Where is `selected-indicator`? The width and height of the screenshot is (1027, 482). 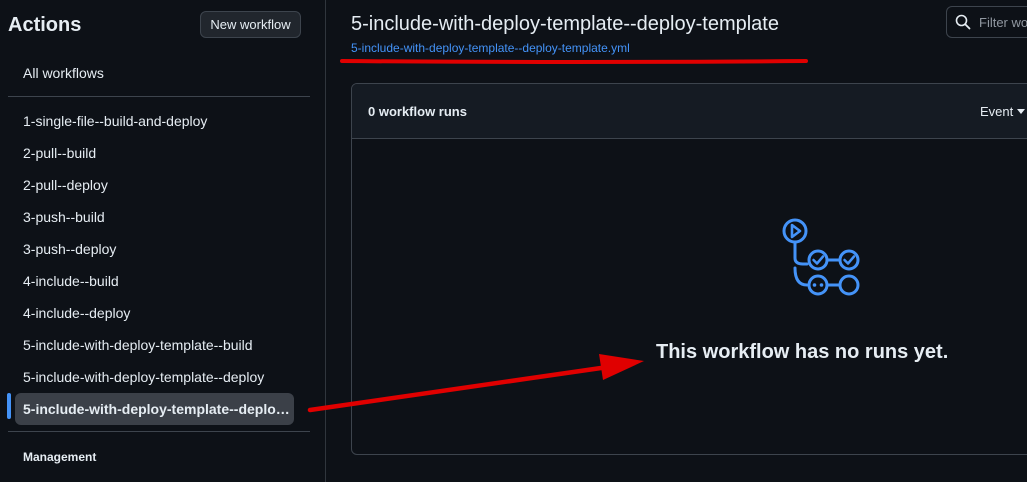 selected-indicator is located at coordinates (9, 406).